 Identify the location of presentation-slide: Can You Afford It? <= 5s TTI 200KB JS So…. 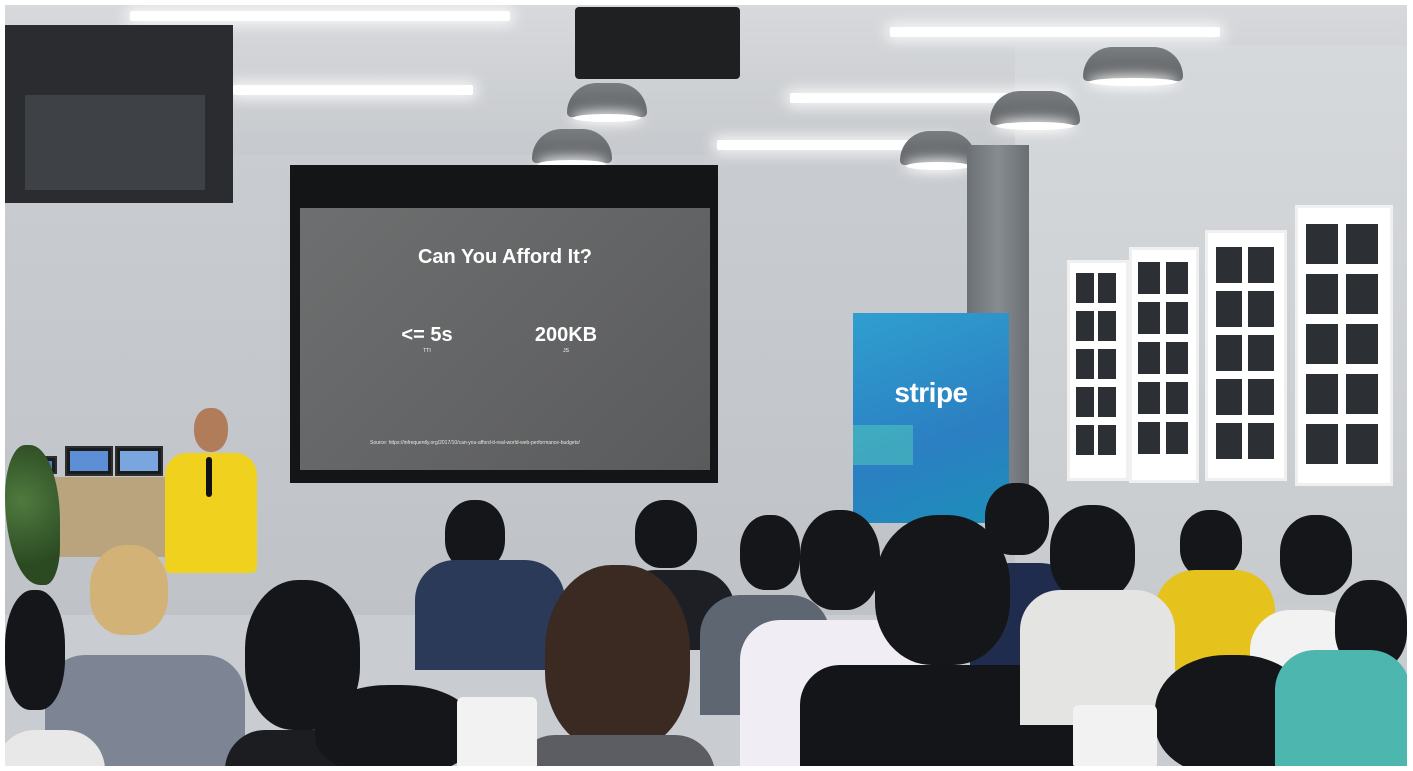
(505, 339).